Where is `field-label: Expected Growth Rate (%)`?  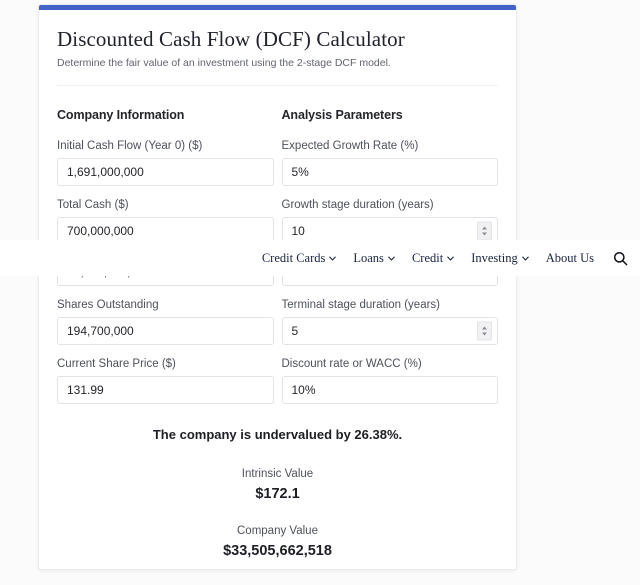 field-label: Expected Growth Rate (%) is located at coordinates (350, 146).